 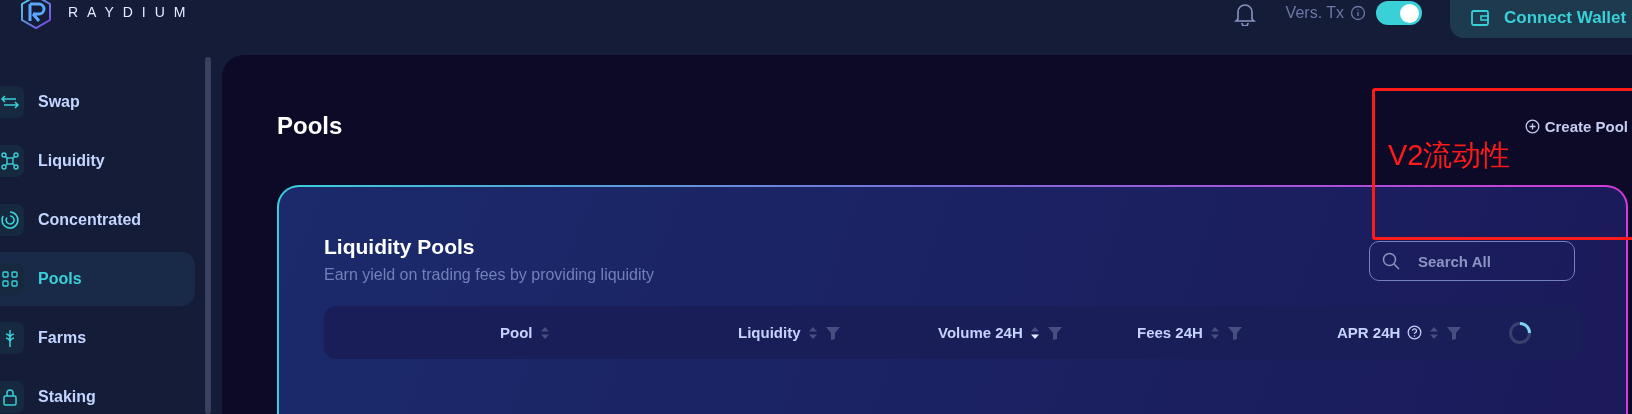 What do you see at coordinates (1358, 13) in the screenshot?
I see `info-icon` at bounding box center [1358, 13].